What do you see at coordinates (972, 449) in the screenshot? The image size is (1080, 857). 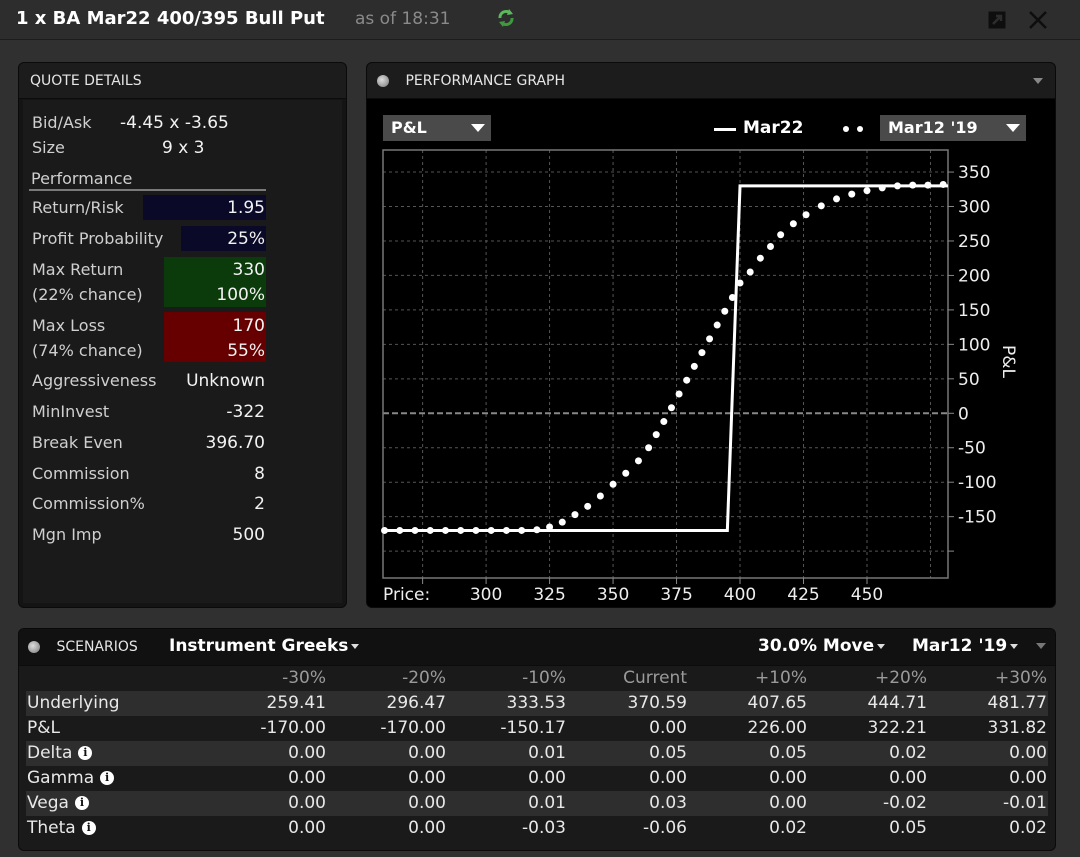 I see `y-tick-label: -50` at bounding box center [972, 449].